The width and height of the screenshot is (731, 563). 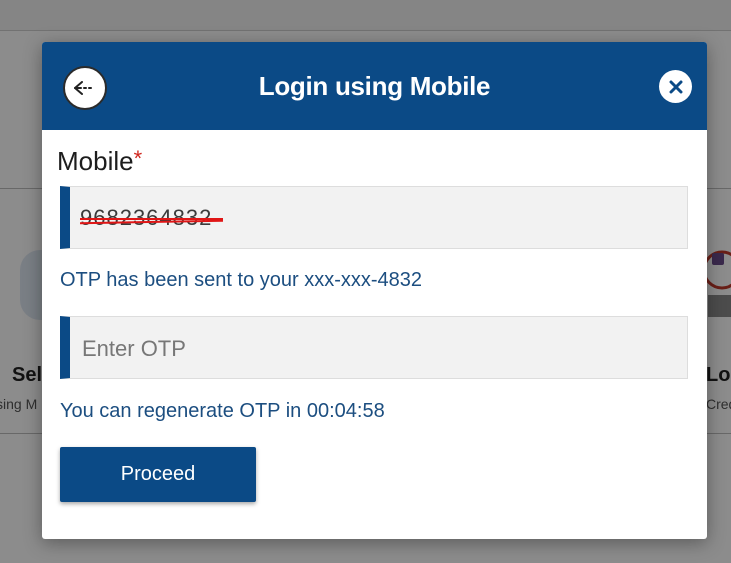 What do you see at coordinates (382, 348) in the screenshot?
I see `otp-input` at bounding box center [382, 348].